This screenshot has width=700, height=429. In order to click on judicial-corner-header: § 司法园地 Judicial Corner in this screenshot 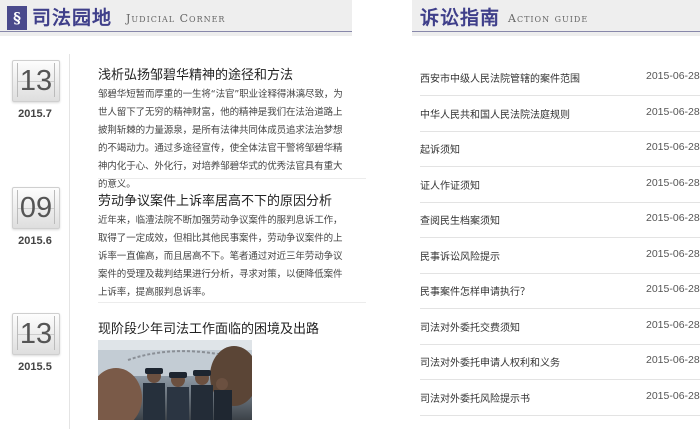, I will do `click(176, 18)`.